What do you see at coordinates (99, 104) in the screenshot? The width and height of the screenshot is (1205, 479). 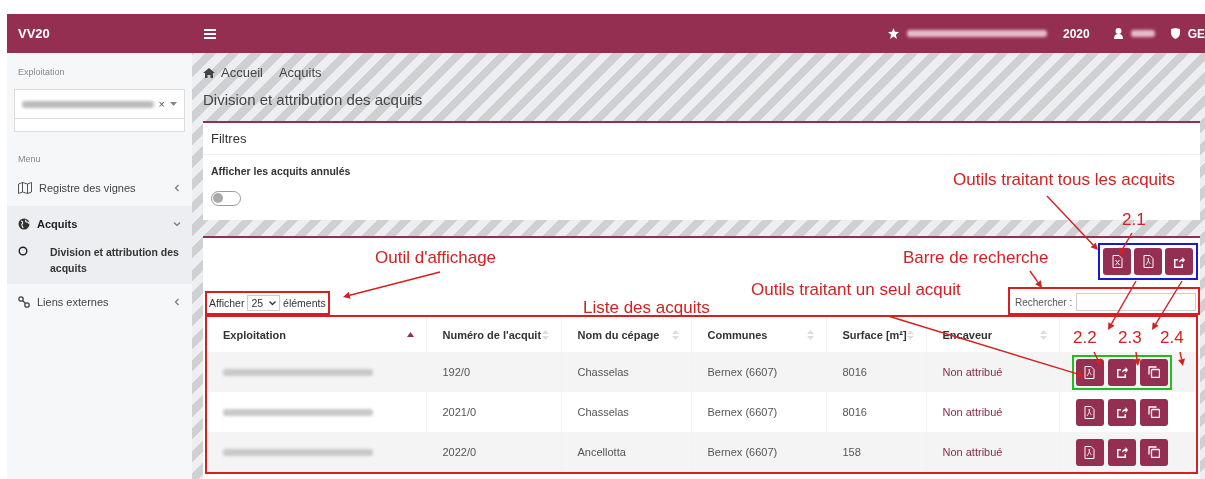 I see `exploitation-select: ×` at bounding box center [99, 104].